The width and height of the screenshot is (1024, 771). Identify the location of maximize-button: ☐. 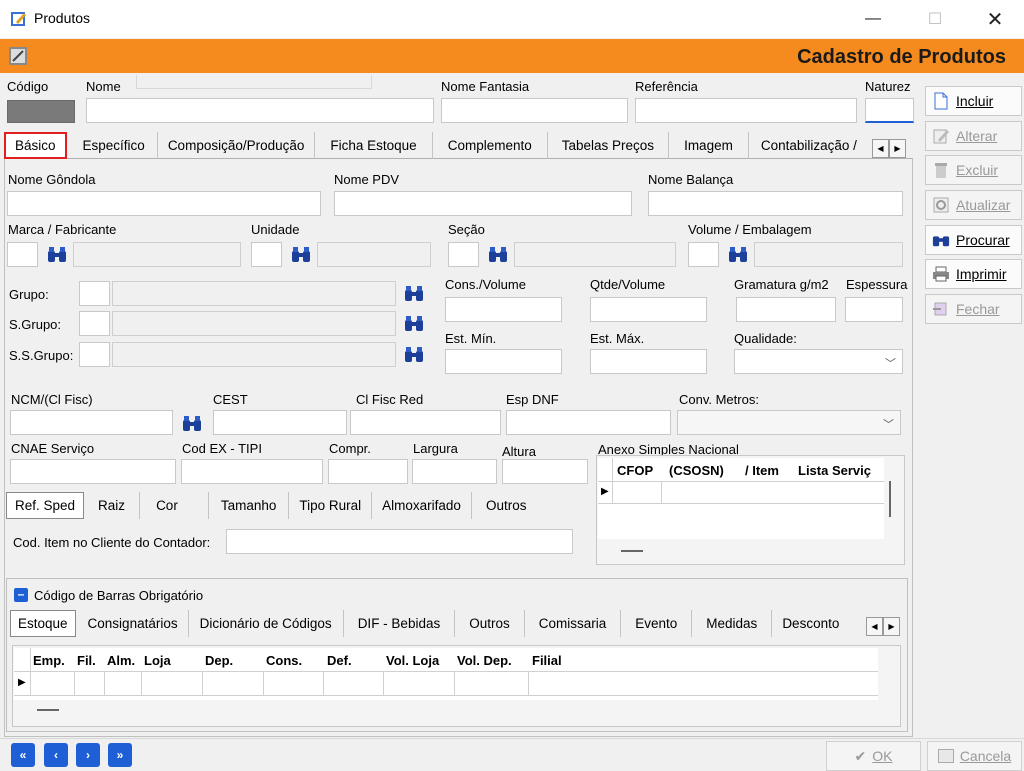
(935, 19).